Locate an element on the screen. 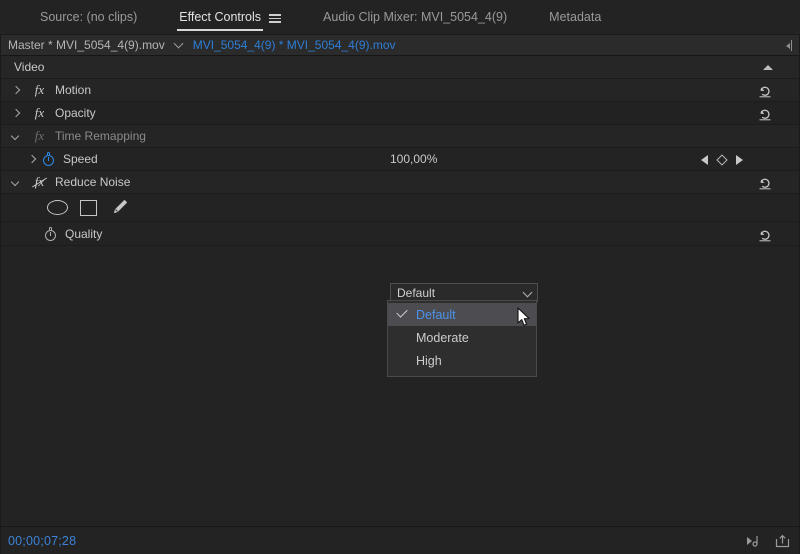  active-clip-label: MVI_5054_4(9) * MVI_5054_4(9).mov is located at coordinates (294, 45).